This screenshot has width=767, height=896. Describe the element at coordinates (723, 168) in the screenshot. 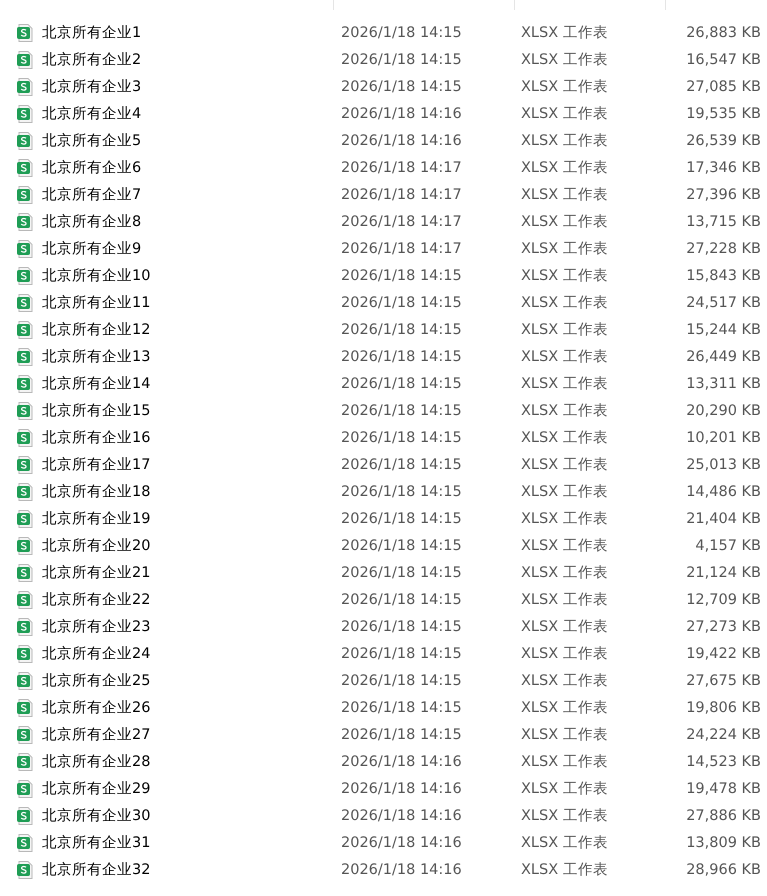

I see `file-size: 17,346 KB` at that location.